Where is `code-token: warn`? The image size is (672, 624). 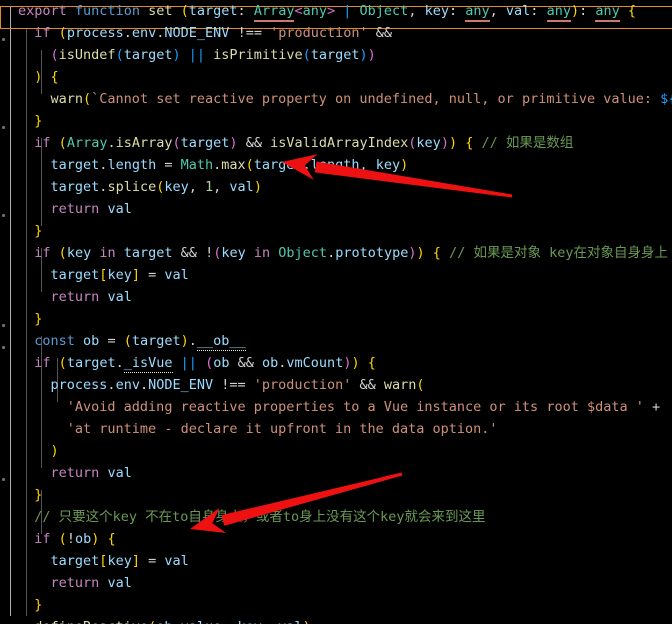 code-token: warn is located at coordinates (400, 385).